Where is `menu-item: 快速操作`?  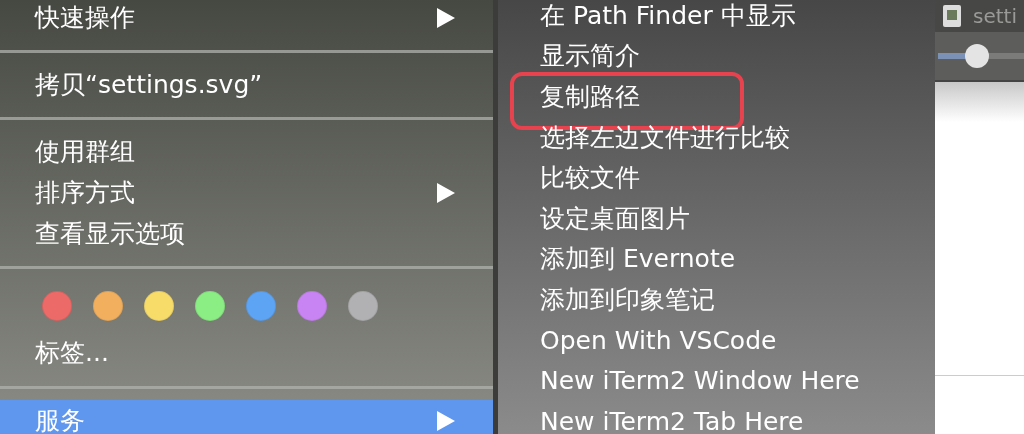
menu-item: 快速操作 is located at coordinates (246, 19).